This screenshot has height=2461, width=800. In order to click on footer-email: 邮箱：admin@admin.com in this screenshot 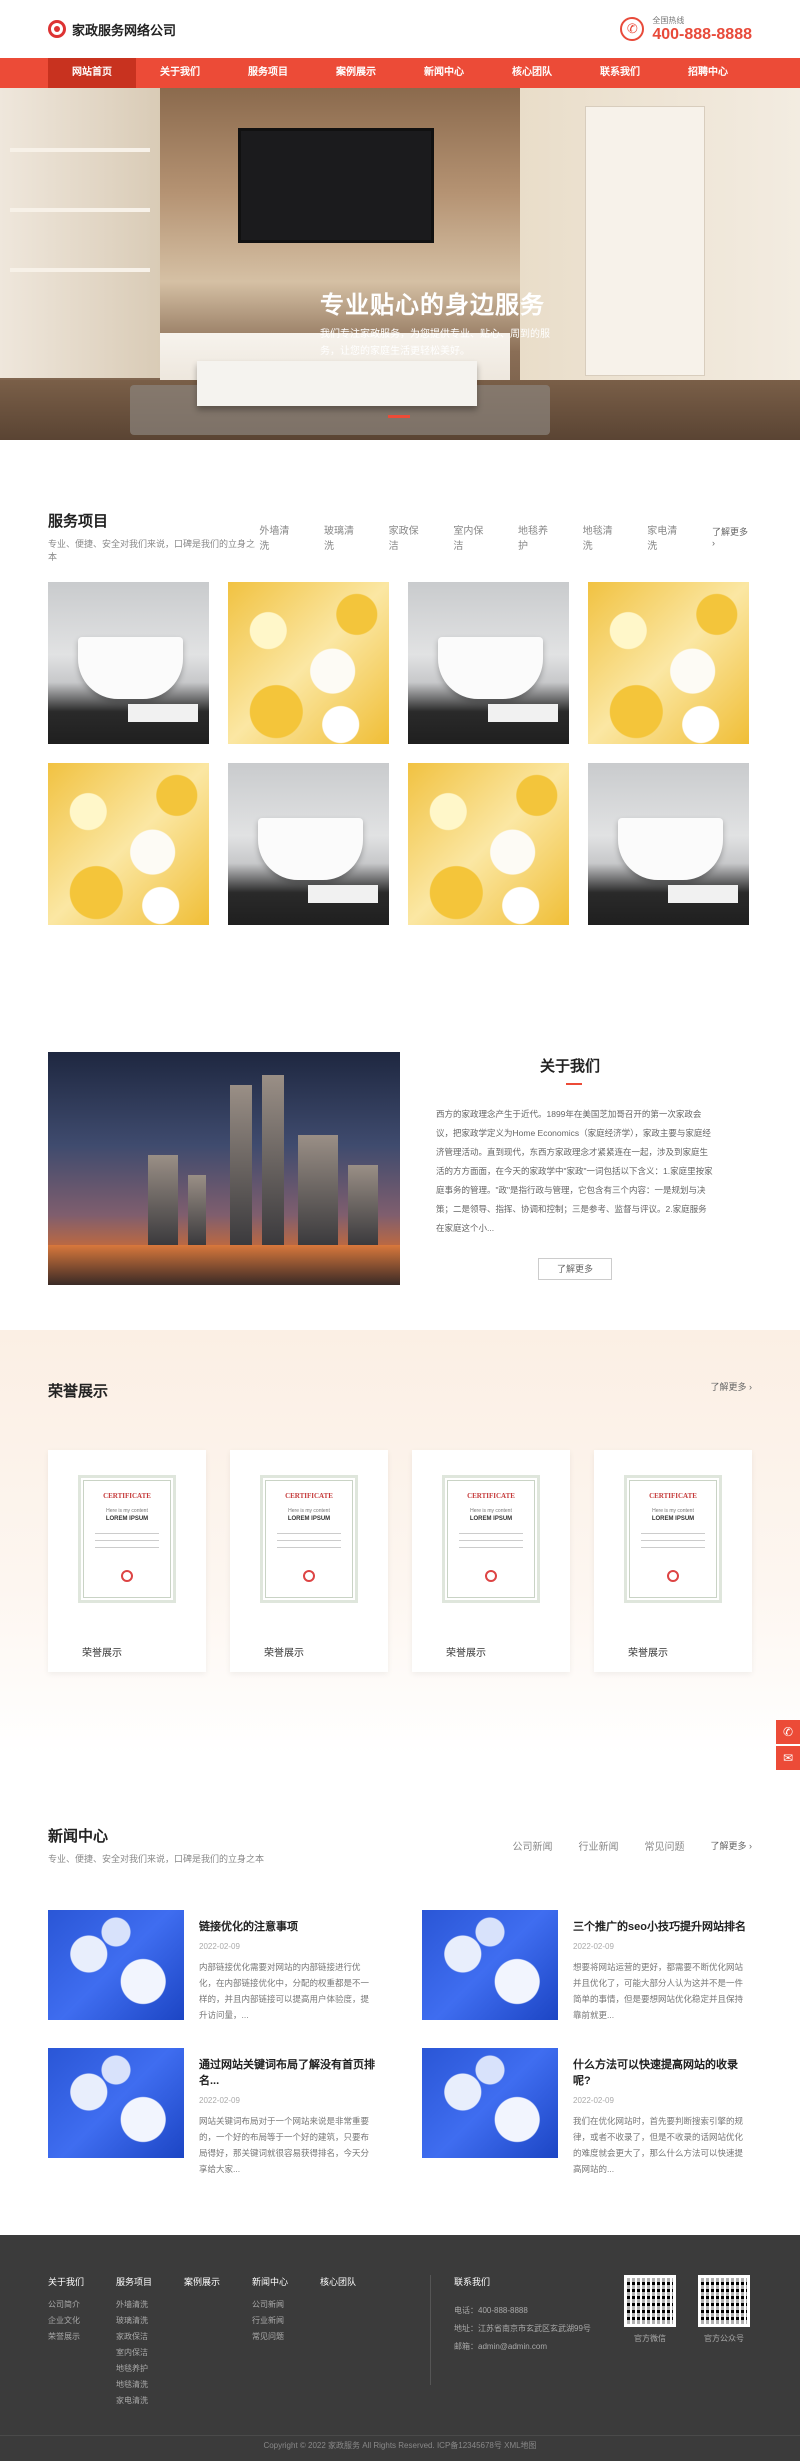, I will do `click(522, 2347)`.